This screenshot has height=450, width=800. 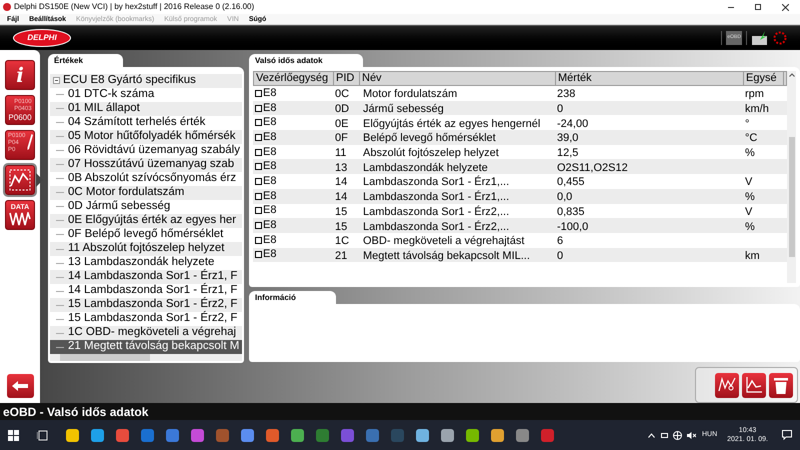 I want to click on notification-icon, so click(x=787, y=435).